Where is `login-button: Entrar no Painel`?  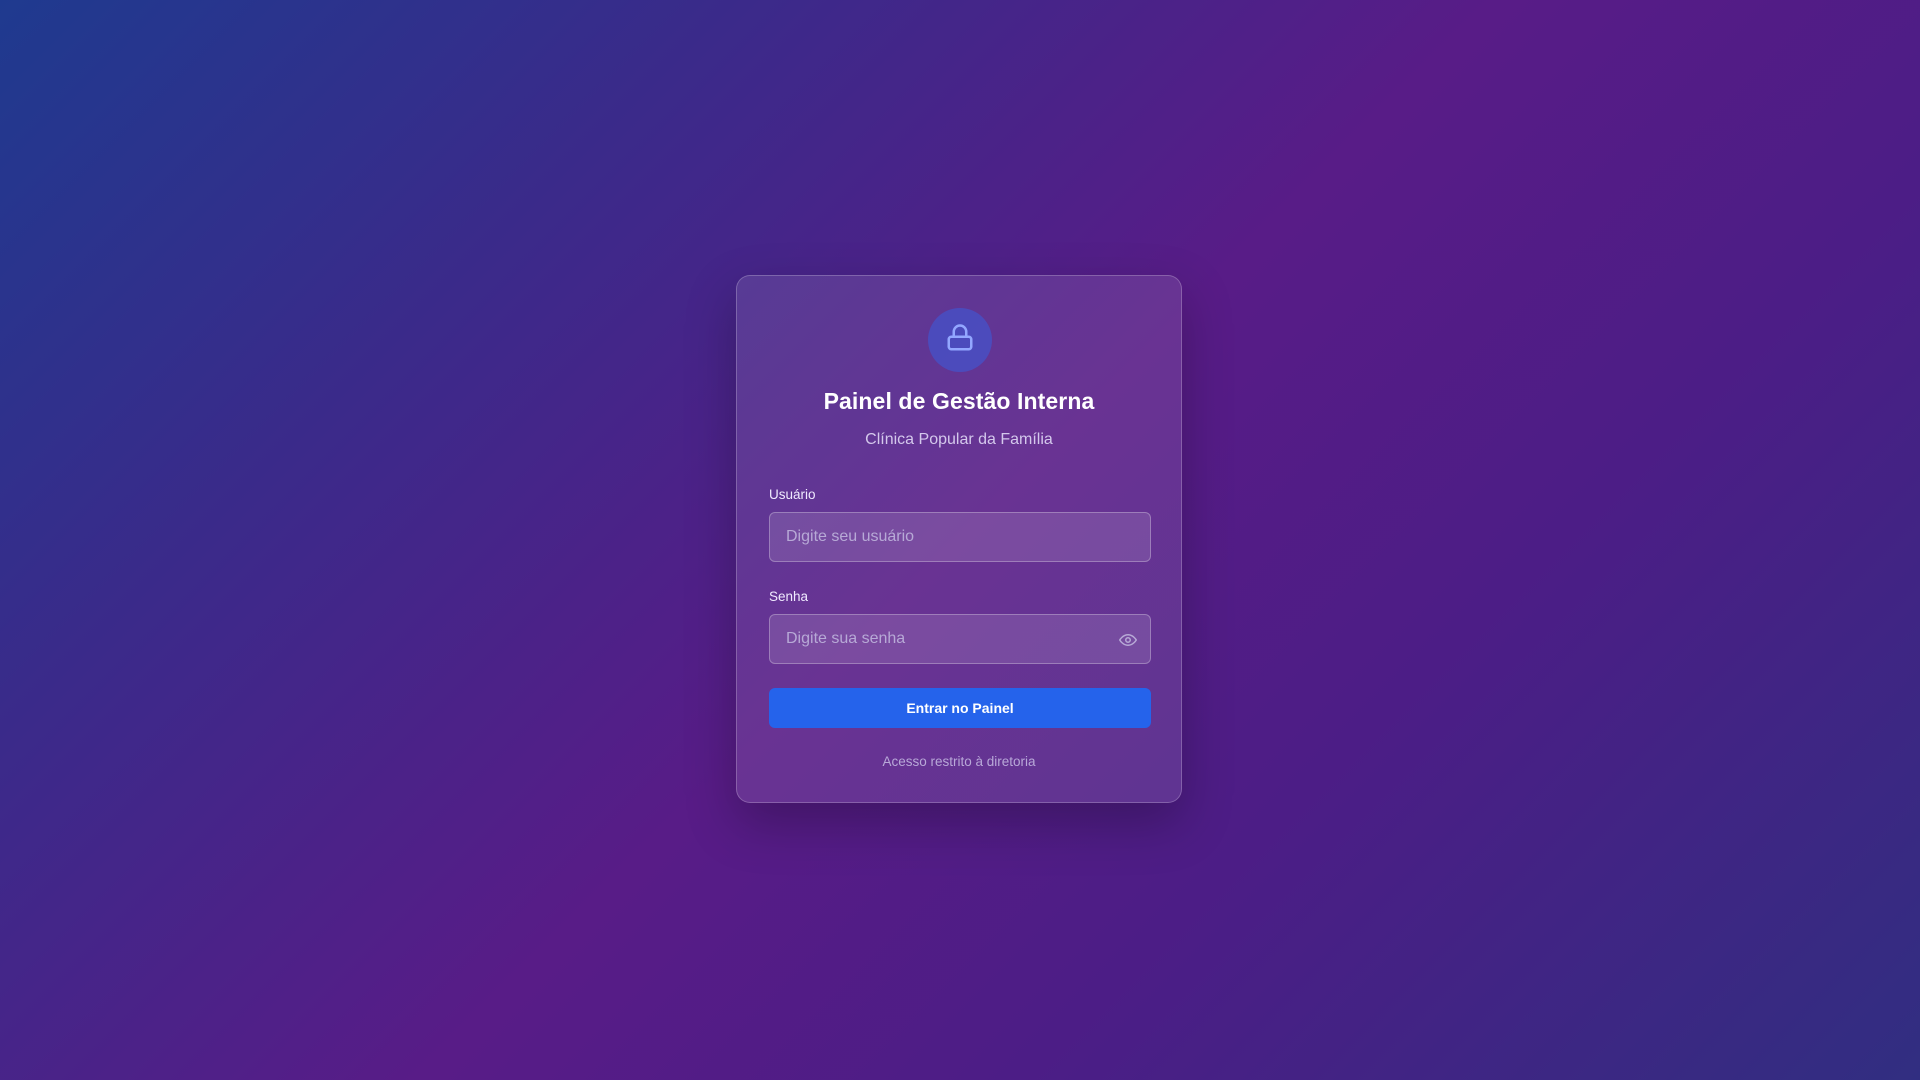
login-button: Entrar no Painel is located at coordinates (960, 708).